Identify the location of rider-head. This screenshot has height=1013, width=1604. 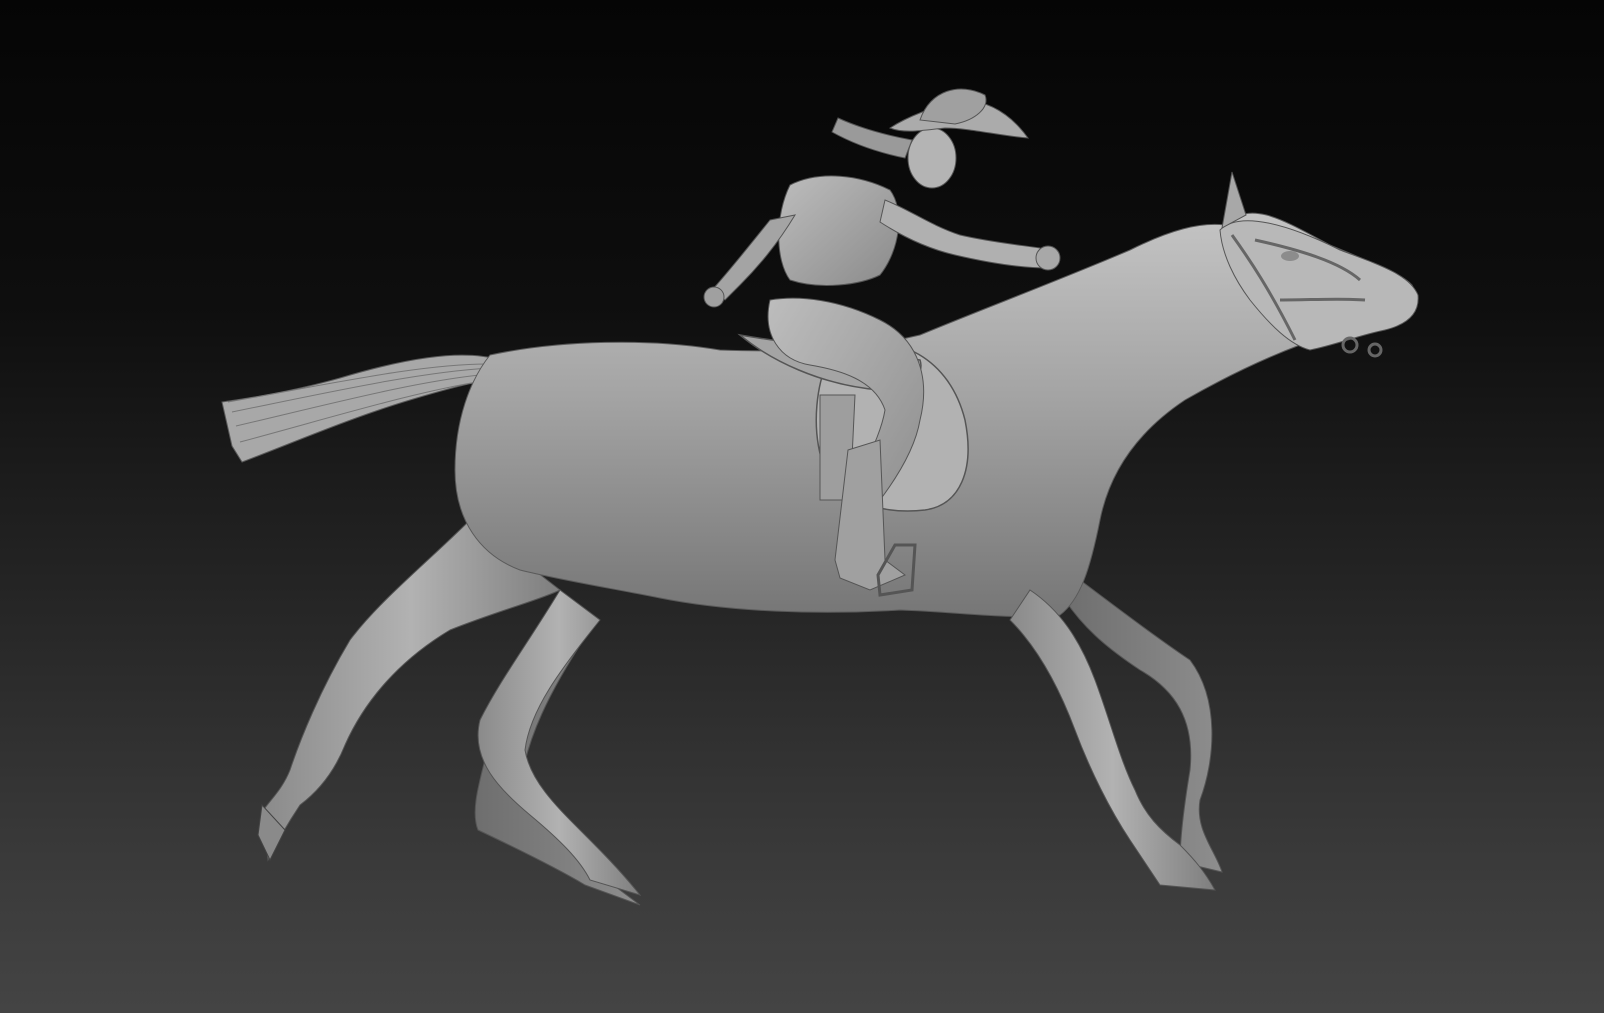
(932, 158).